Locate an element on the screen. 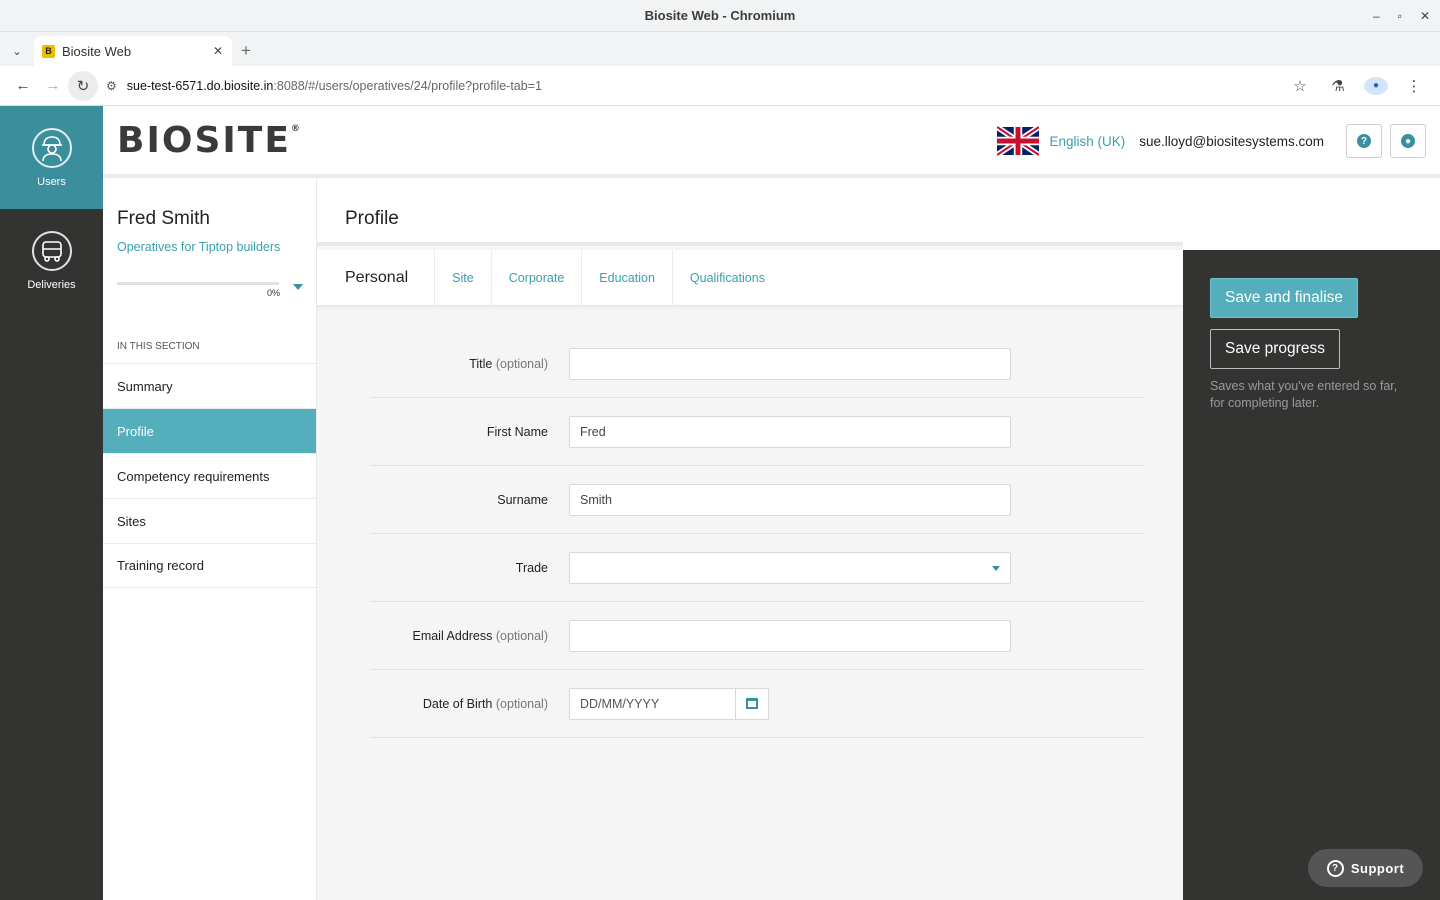 Image resolution: width=1440 pixels, height=900 pixels. tab-search-chevron-icon: ⌄ is located at coordinates (17, 51).